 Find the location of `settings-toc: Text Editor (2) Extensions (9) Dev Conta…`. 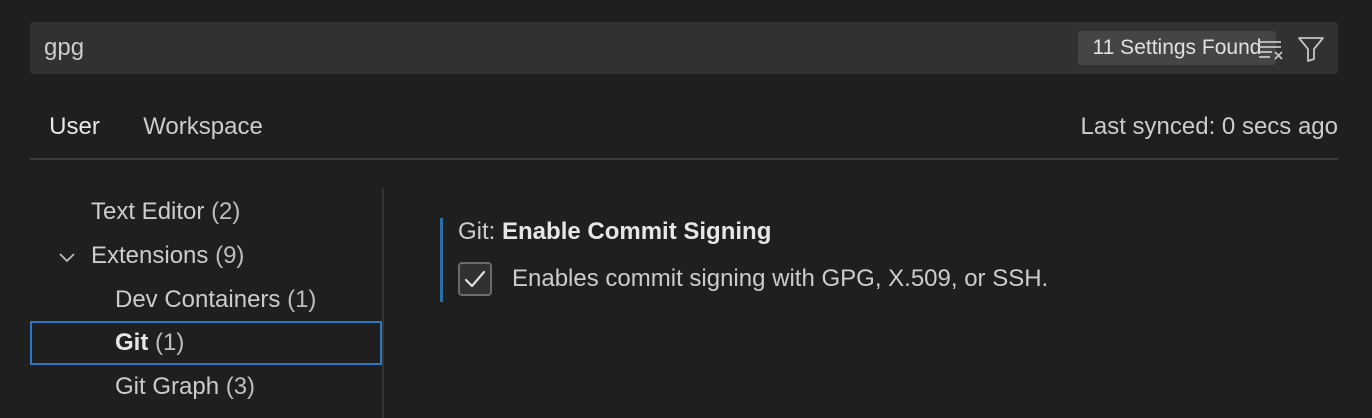

settings-toc: Text Editor (2) Extensions (9) Dev Conta… is located at coordinates (206, 303).